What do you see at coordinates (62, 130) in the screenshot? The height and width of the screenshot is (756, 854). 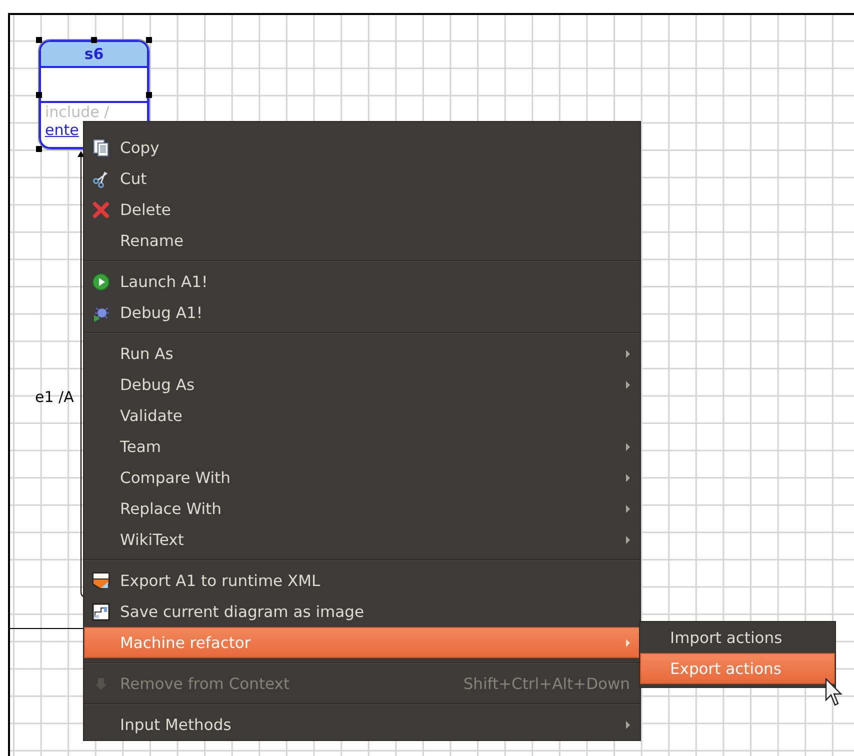 I see `entry-action-text: ente` at bounding box center [62, 130].